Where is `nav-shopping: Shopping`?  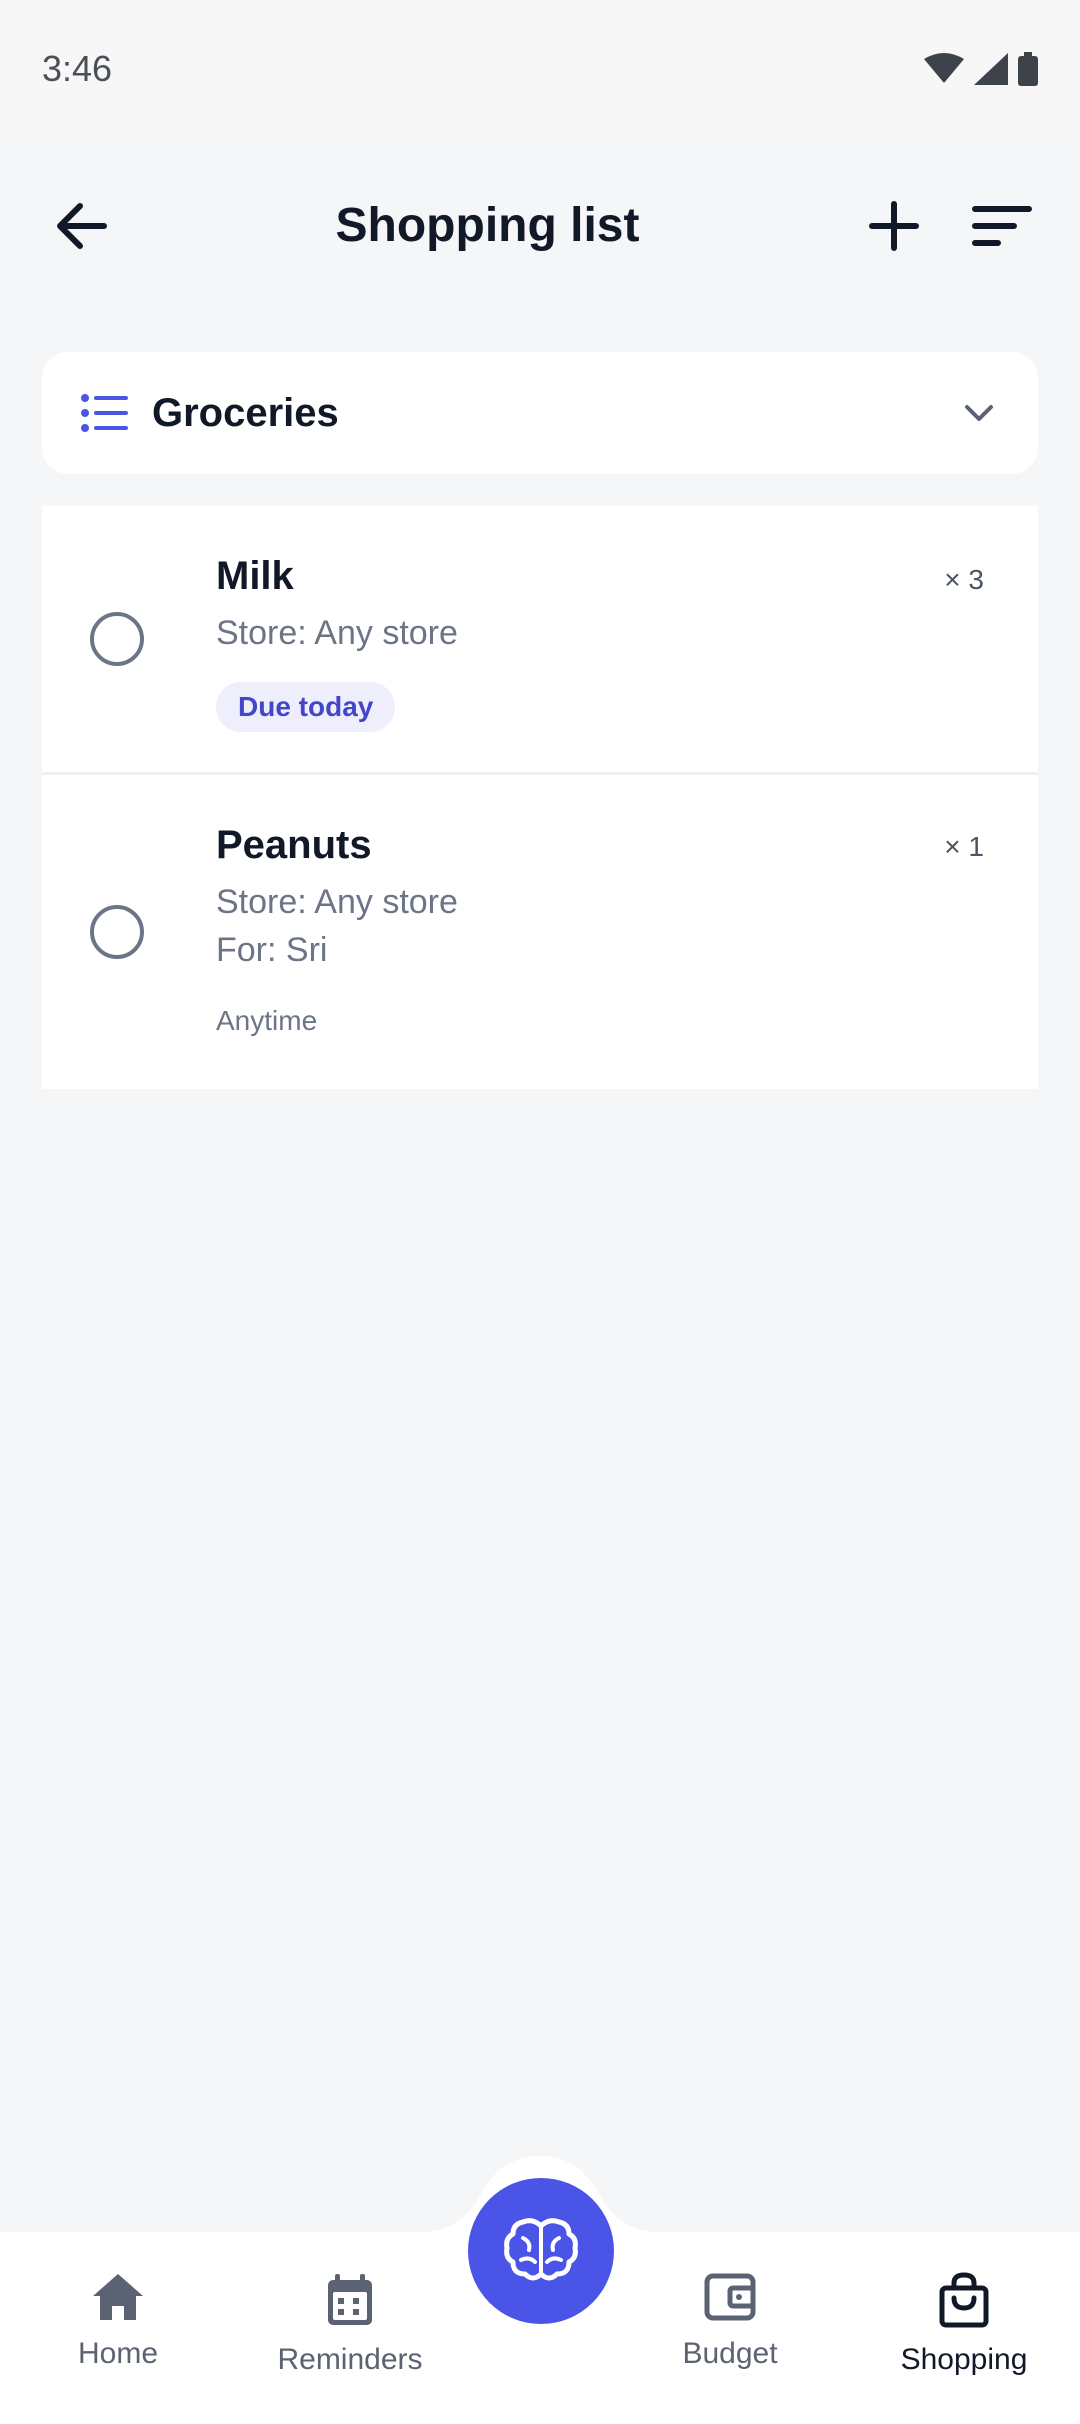 nav-shopping: Shopping is located at coordinates (964, 2324).